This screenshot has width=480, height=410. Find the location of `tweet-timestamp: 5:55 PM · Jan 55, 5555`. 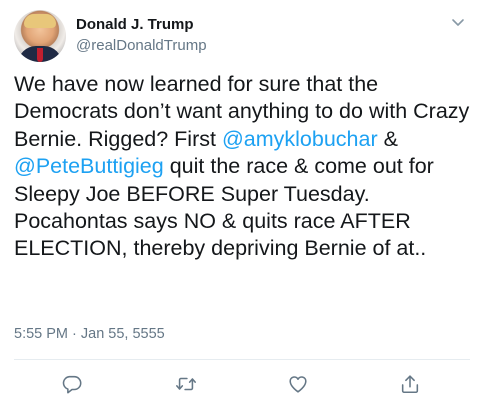

tweet-timestamp: 5:55 PM · Jan 55, 5555 is located at coordinates (89, 334).